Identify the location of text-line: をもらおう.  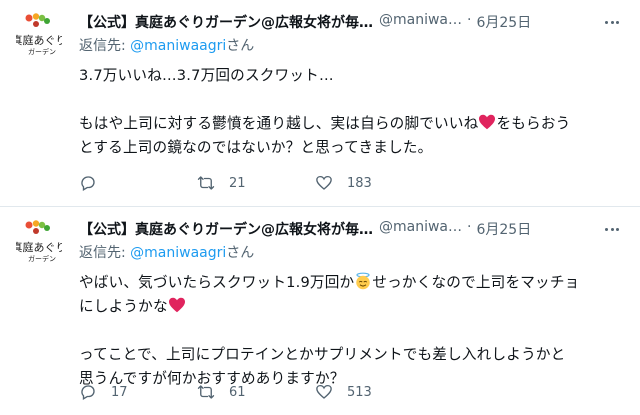
(533, 123).